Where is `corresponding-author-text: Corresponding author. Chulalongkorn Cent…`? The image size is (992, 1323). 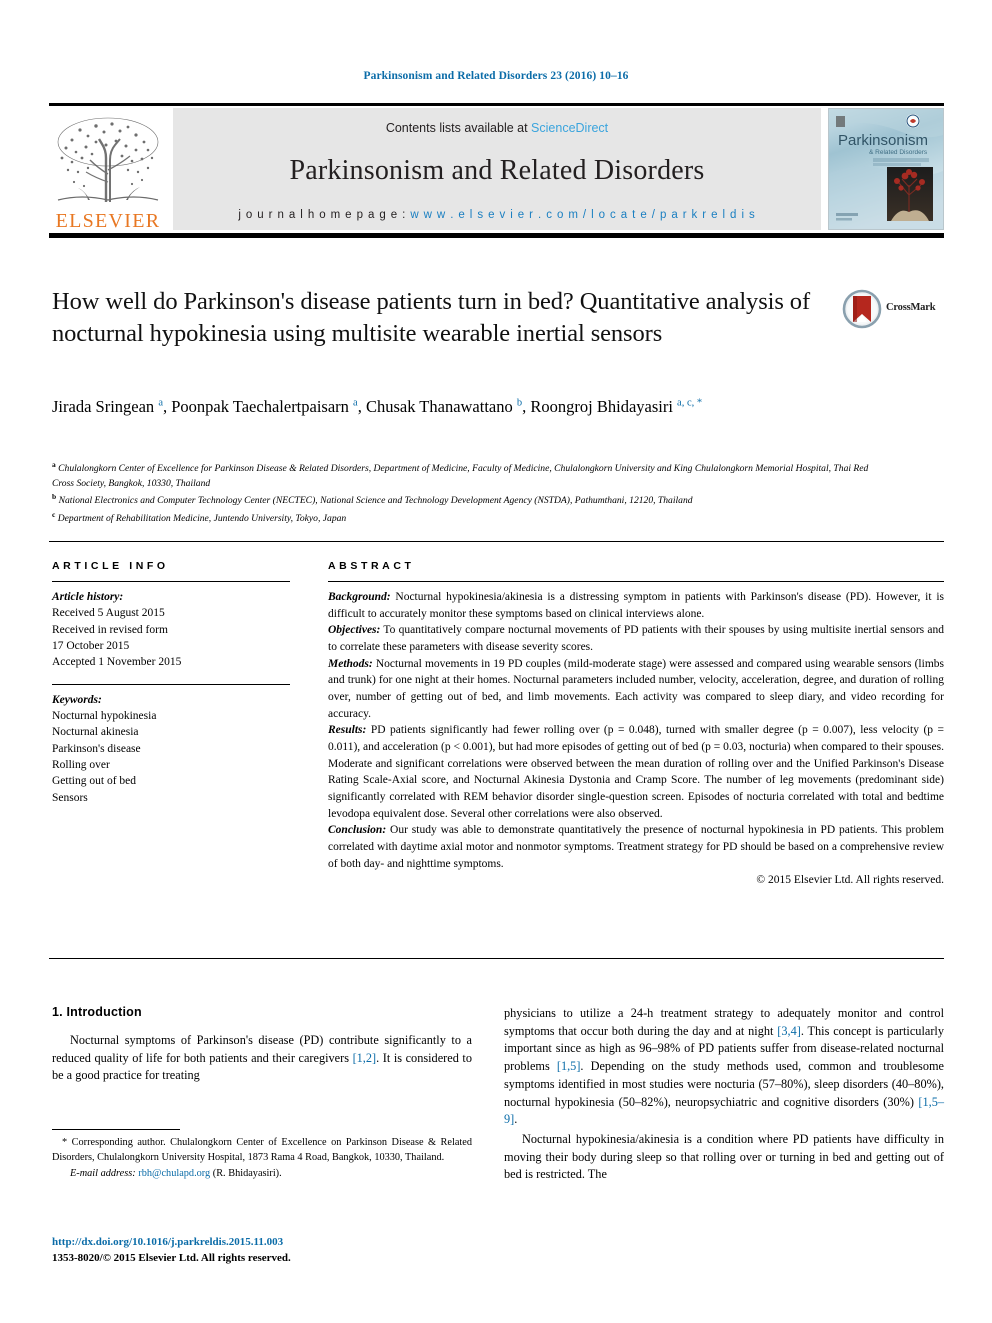 corresponding-author-text: Corresponding author. Chulalongkorn Cent… is located at coordinates (262, 1150).